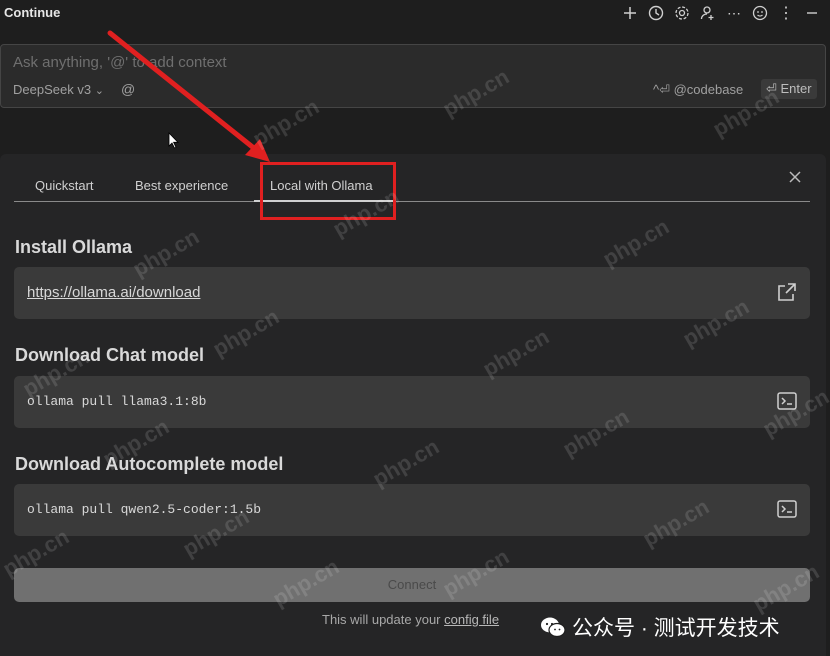 This screenshot has height=656, width=830. I want to click on autocomplete-model-command: ollama pull qwen2.5-coder:1.5b, so click(144, 509).